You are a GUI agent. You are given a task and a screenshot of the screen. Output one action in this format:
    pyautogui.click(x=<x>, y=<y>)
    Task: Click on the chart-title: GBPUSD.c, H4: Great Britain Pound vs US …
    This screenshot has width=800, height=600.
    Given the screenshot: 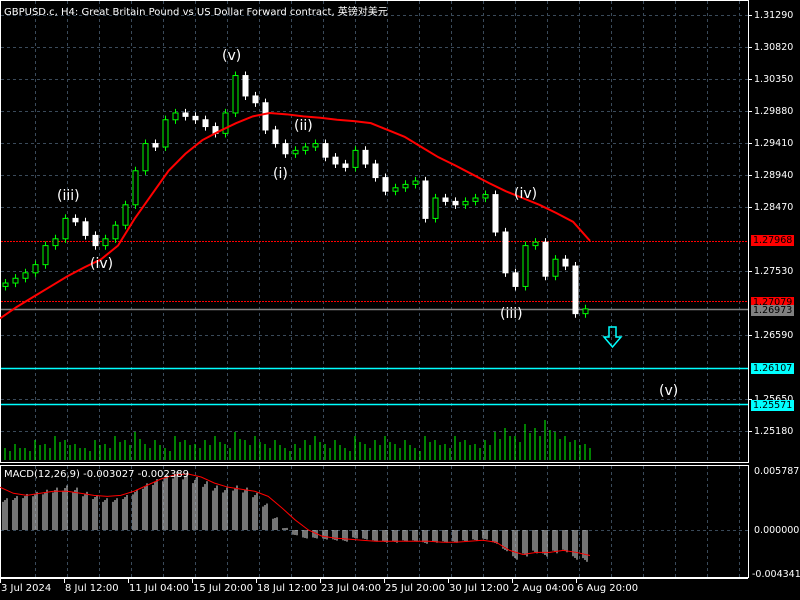 What is the action you would take?
    pyautogui.click(x=196, y=12)
    